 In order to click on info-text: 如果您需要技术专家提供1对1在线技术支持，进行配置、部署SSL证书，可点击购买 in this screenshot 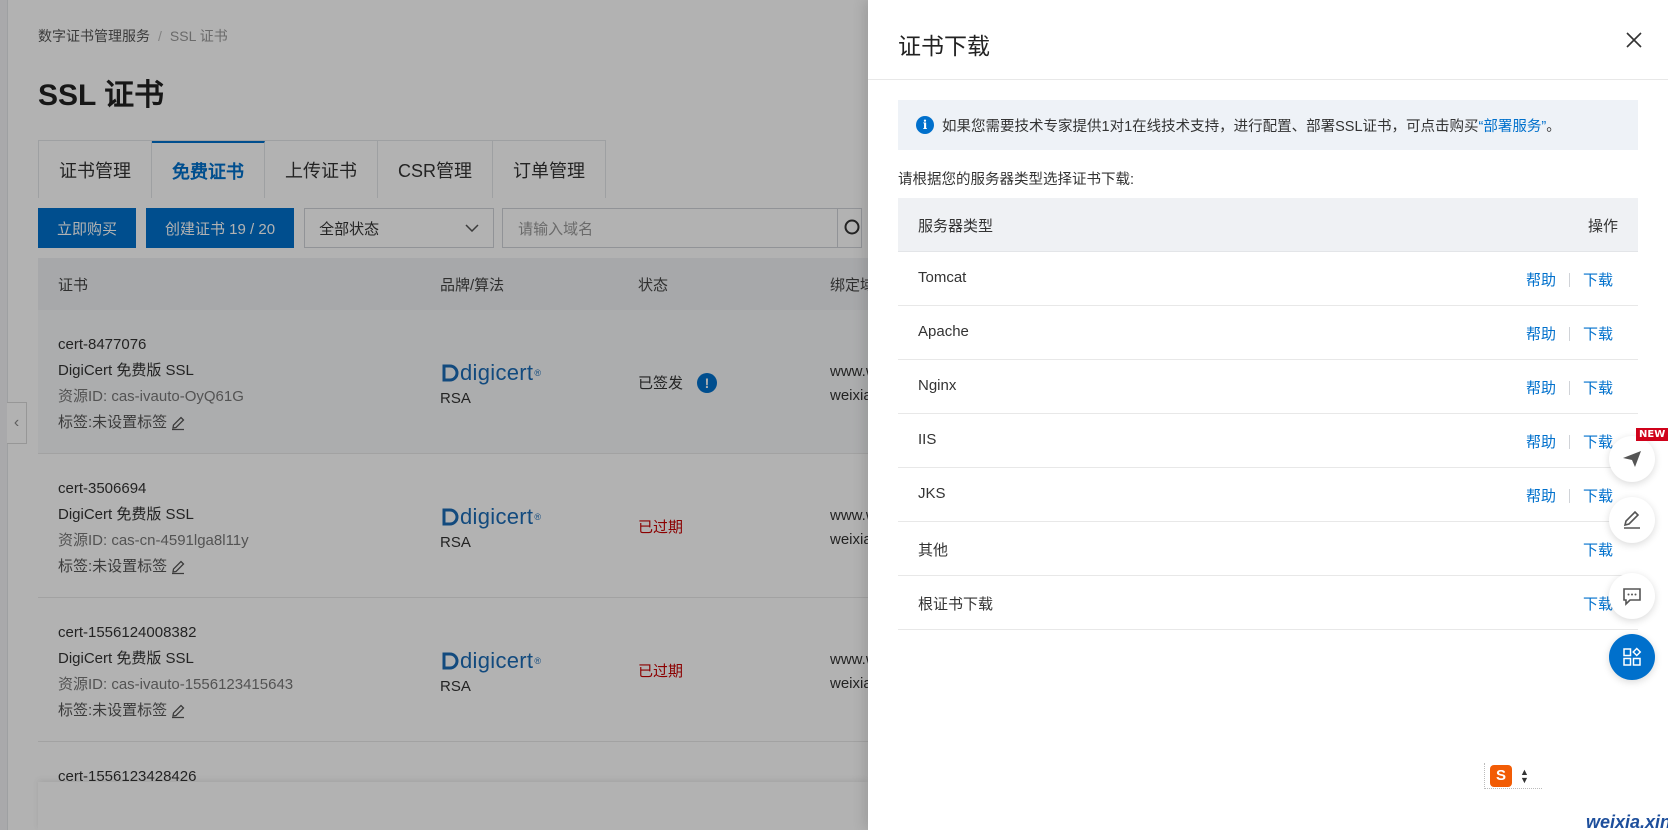, I will do `click(1210, 126)`.